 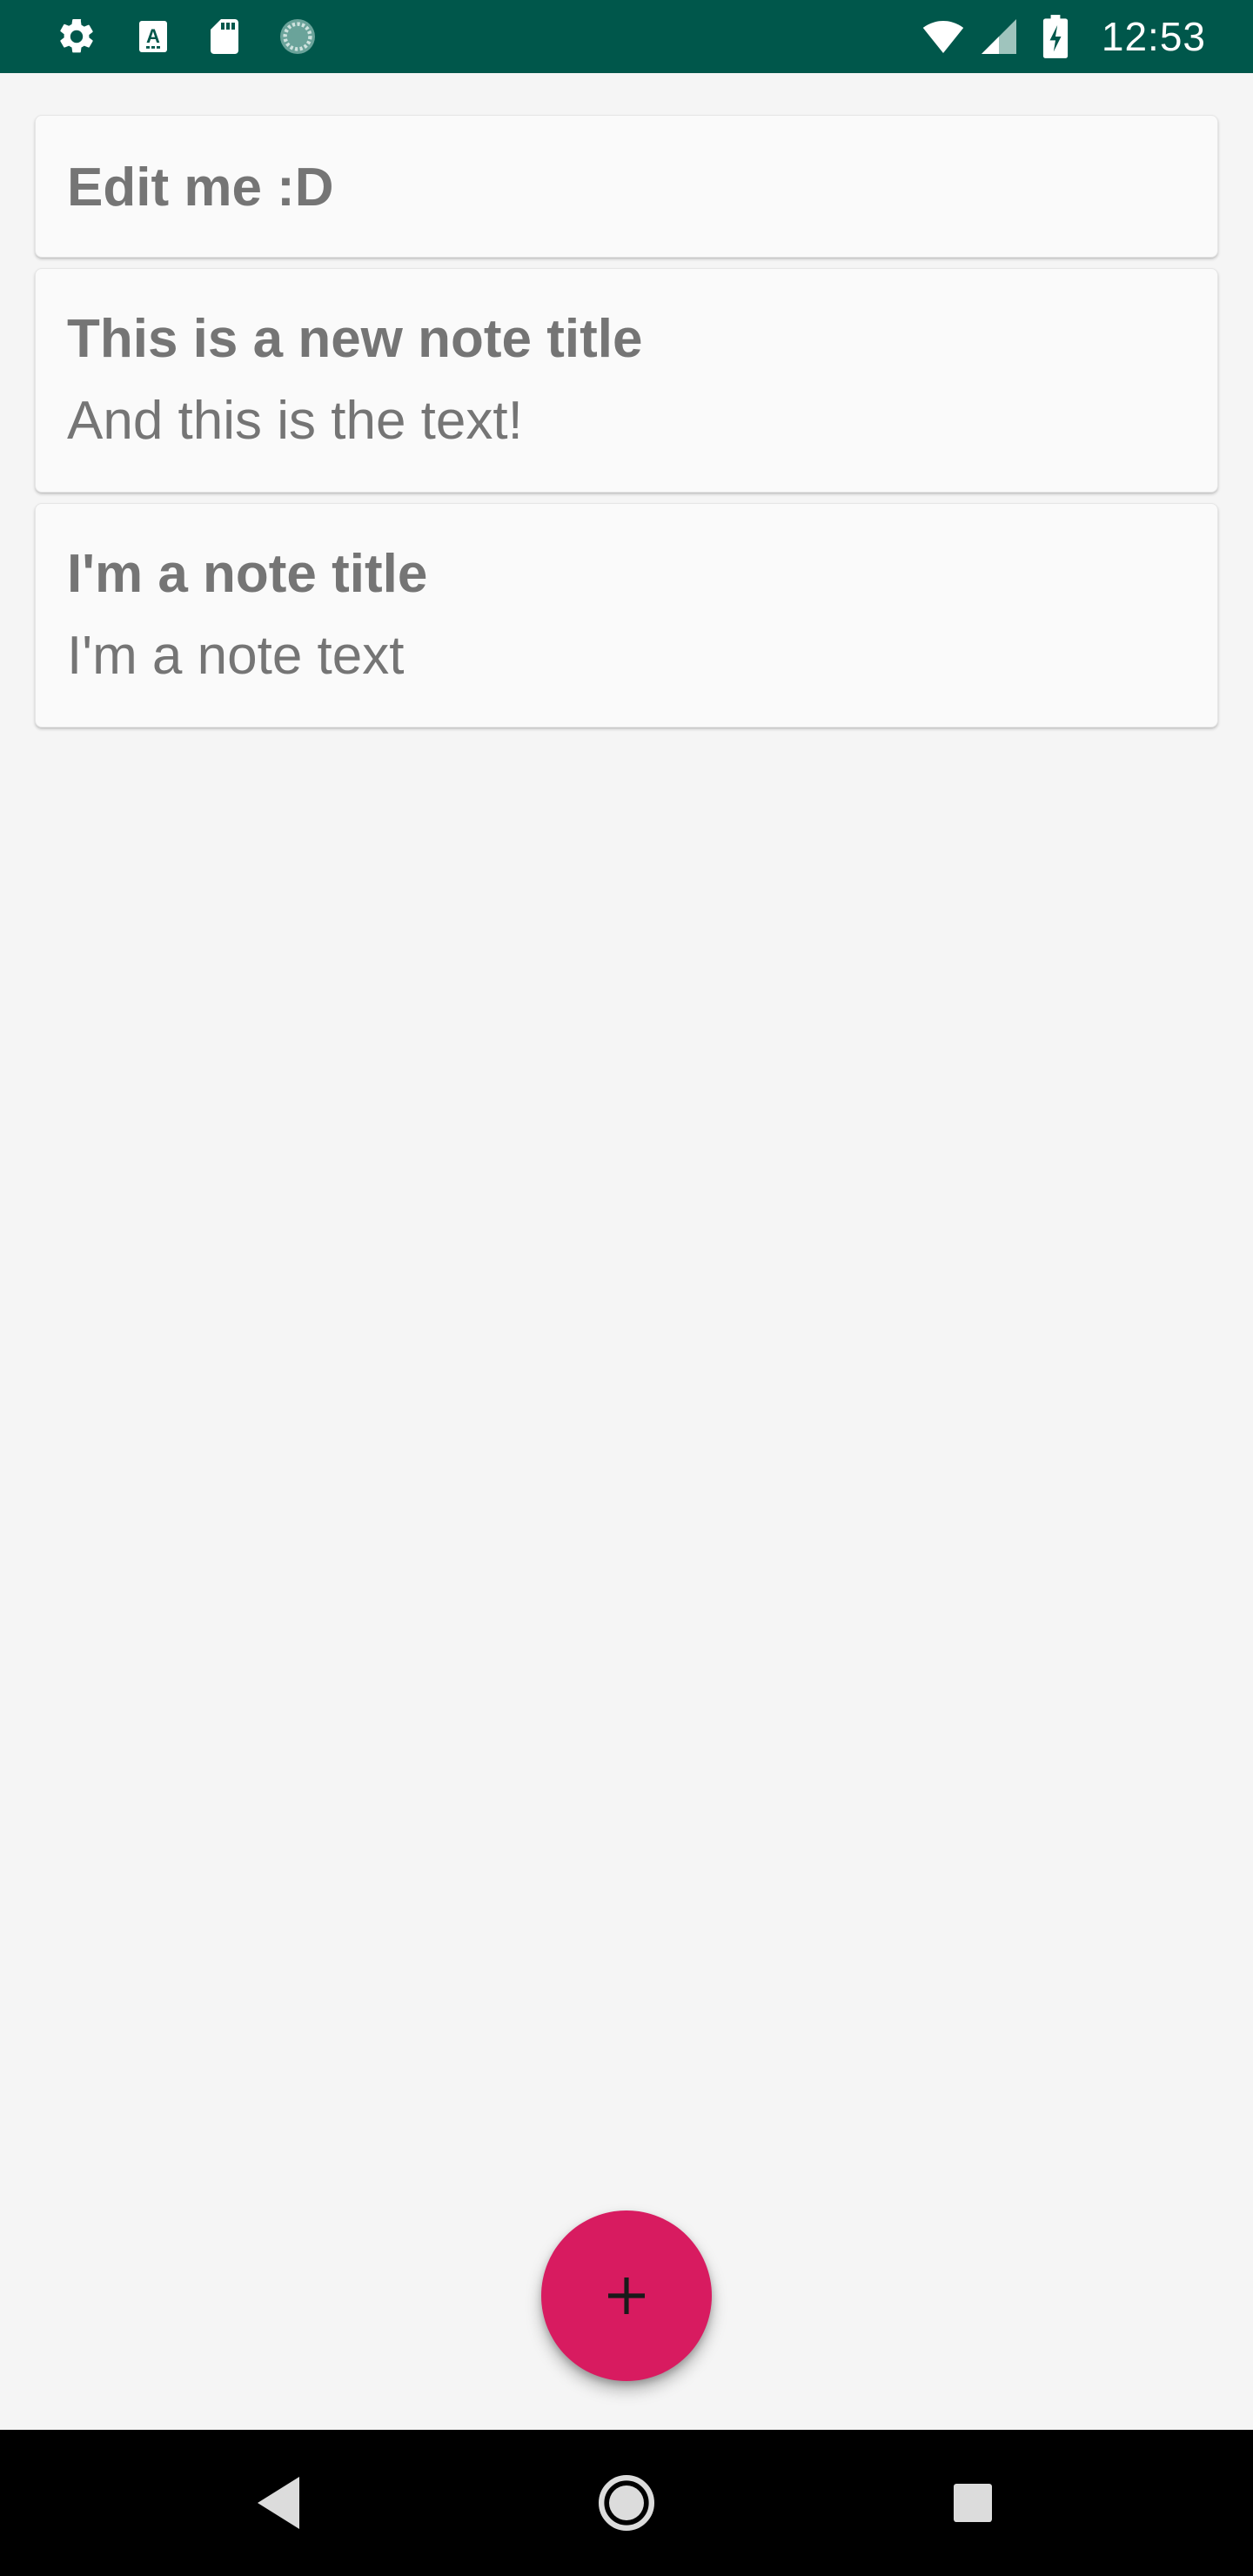 What do you see at coordinates (943, 37) in the screenshot?
I see `wifi-icon` at bounding box center [943, 37].